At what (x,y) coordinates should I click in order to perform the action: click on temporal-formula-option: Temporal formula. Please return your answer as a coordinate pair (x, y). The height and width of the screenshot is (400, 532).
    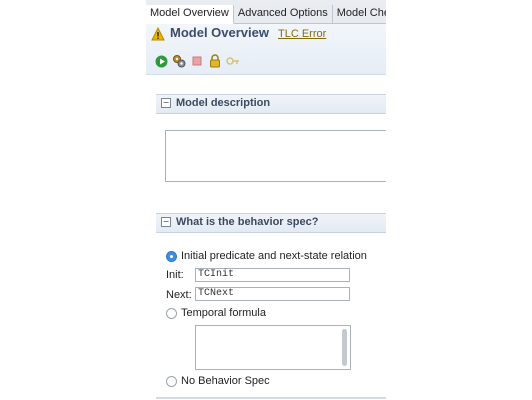
    Looking at the image, I should click on (216, 313).